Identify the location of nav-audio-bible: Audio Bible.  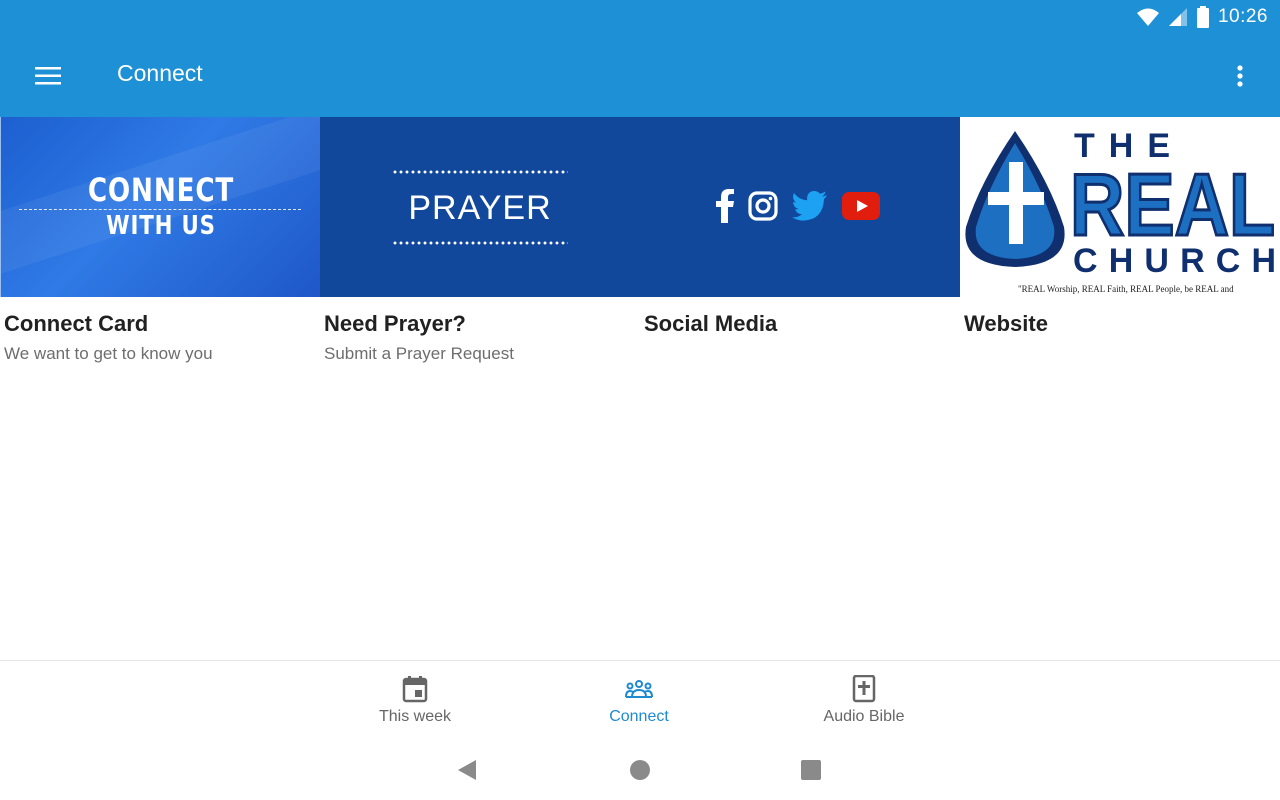
(864, 703).